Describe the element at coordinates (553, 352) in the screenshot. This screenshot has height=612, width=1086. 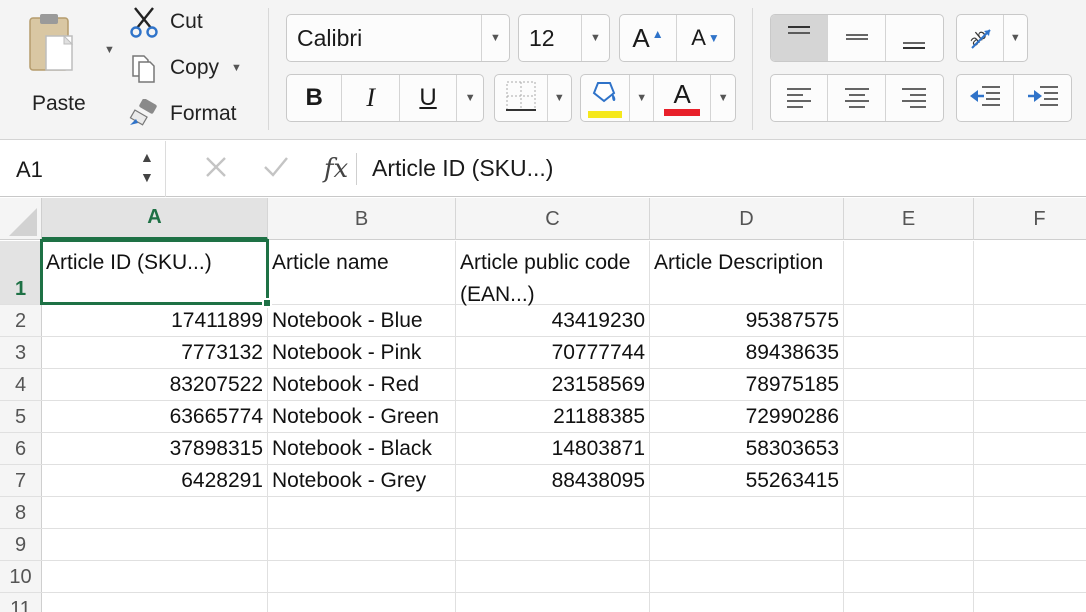
I see `cell-c3: 70777744` at that location.